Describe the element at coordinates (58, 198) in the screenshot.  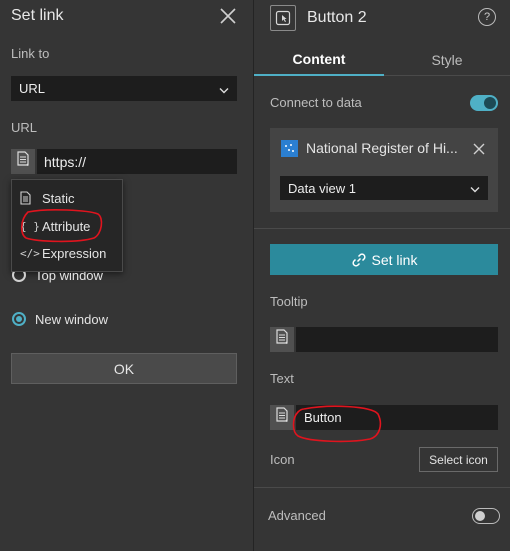
I see `menu-item-label: Static` at that location.